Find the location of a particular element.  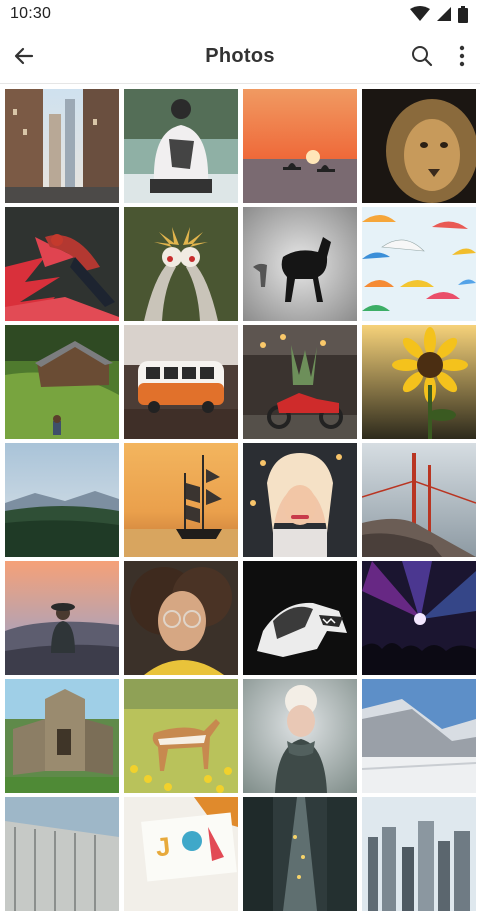

status-time: 10:30 is located at coordinates (31, 13).